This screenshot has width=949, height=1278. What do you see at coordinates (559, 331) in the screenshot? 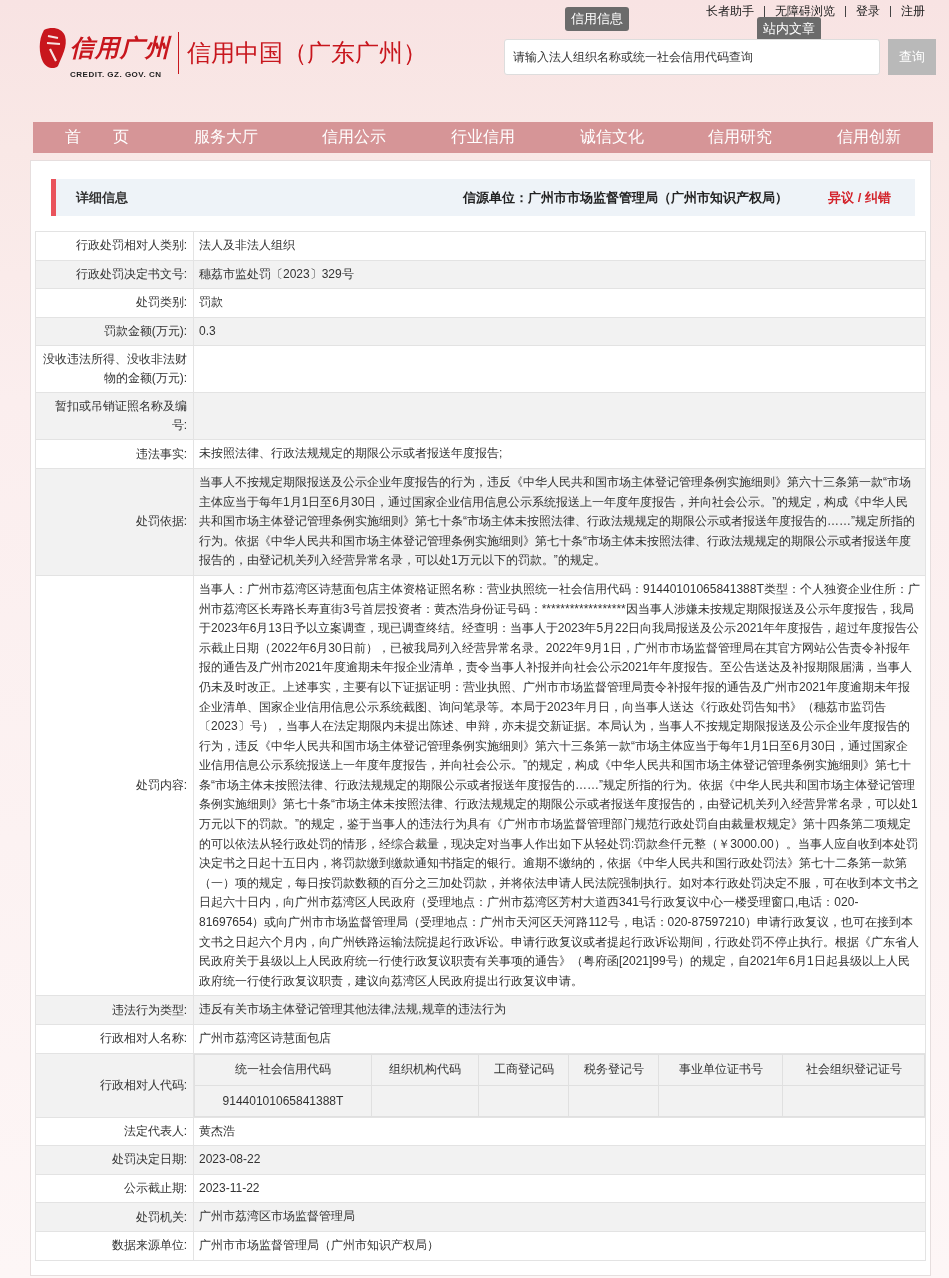
I see `field-value: 0.3` at bounding box center [559, 331].